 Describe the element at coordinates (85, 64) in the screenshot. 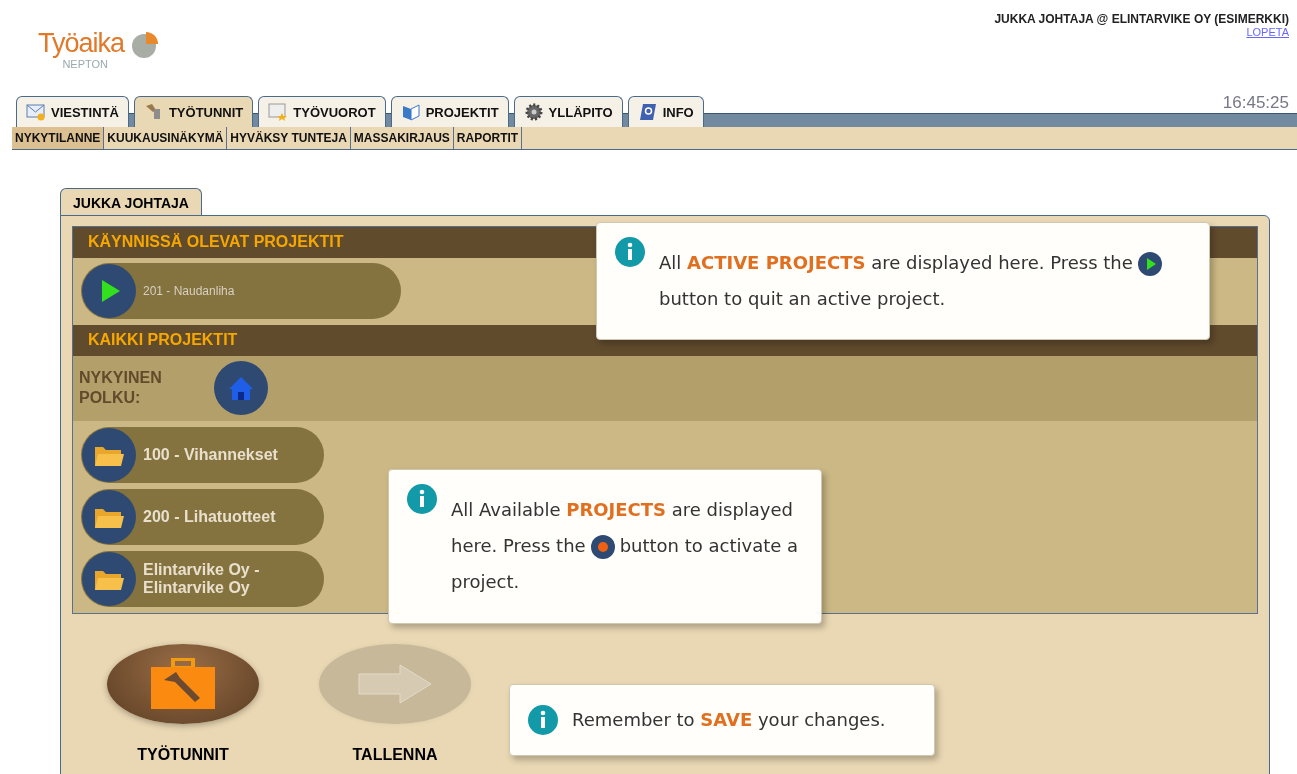

I see `logo-subtitle: NEPTON` at that location.